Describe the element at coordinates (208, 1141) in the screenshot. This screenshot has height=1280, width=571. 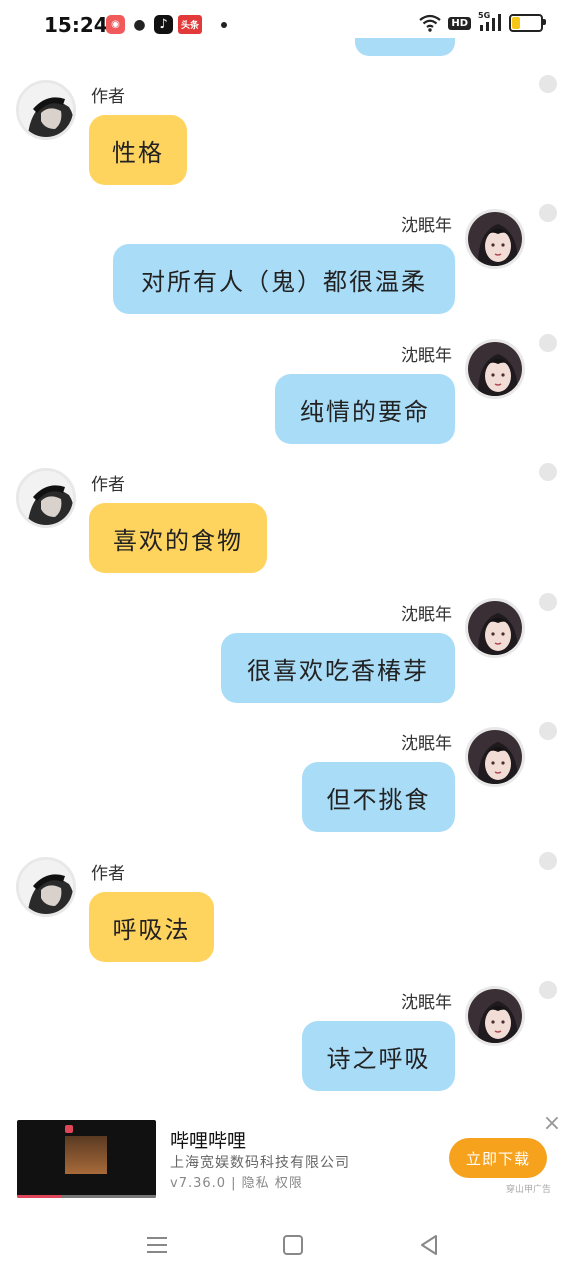
I see `ad-title: 哔哩哔哩` at that location.